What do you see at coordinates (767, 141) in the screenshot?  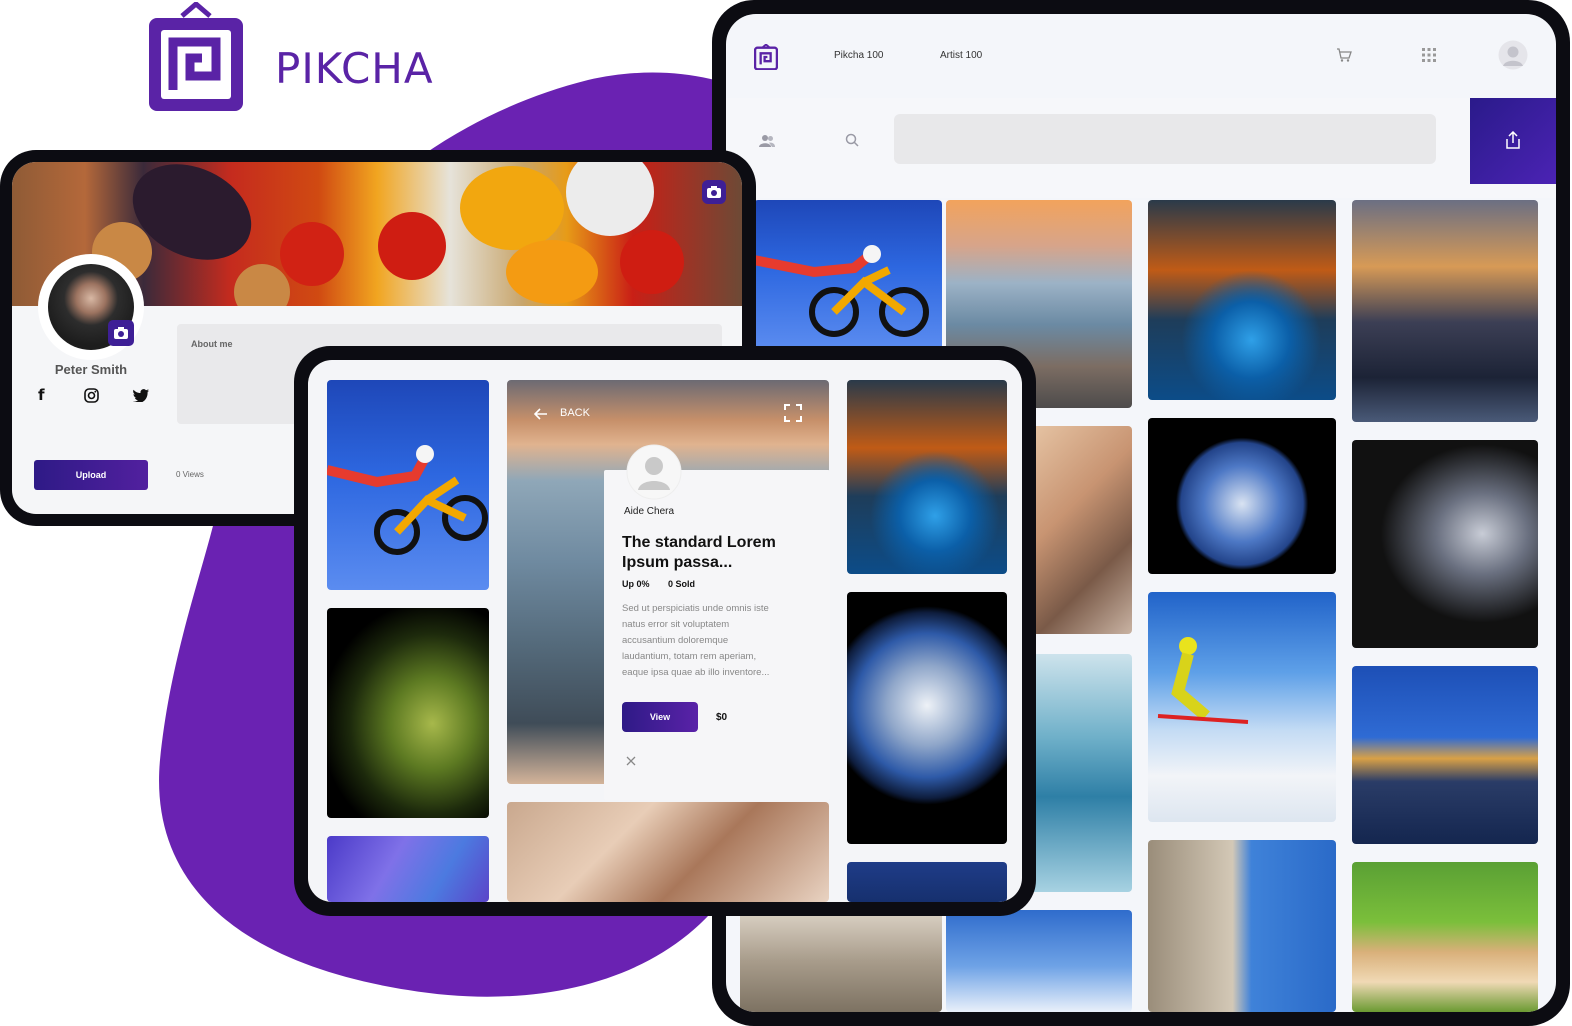 I see `people-icon` at bounding box center [767, 141].